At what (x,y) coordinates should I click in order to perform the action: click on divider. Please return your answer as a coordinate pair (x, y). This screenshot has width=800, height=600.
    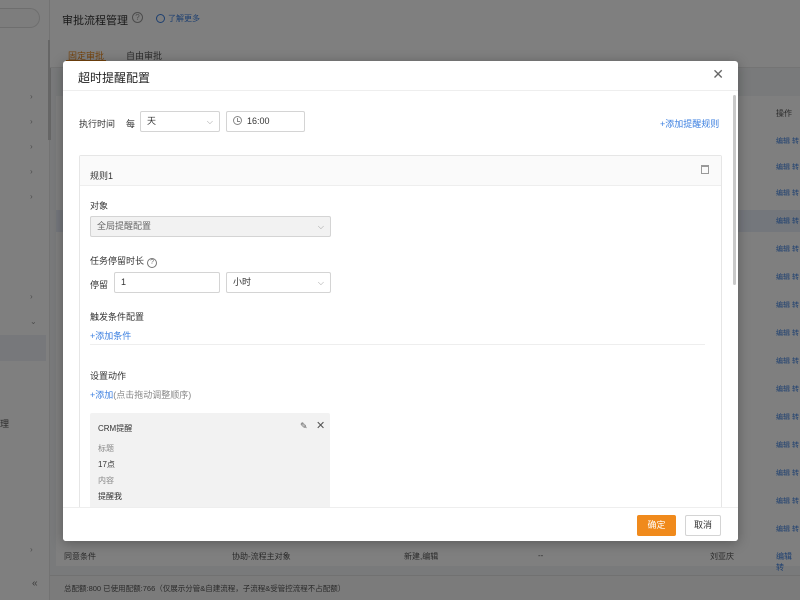
    Looking at the image, I should click on (397, 344).